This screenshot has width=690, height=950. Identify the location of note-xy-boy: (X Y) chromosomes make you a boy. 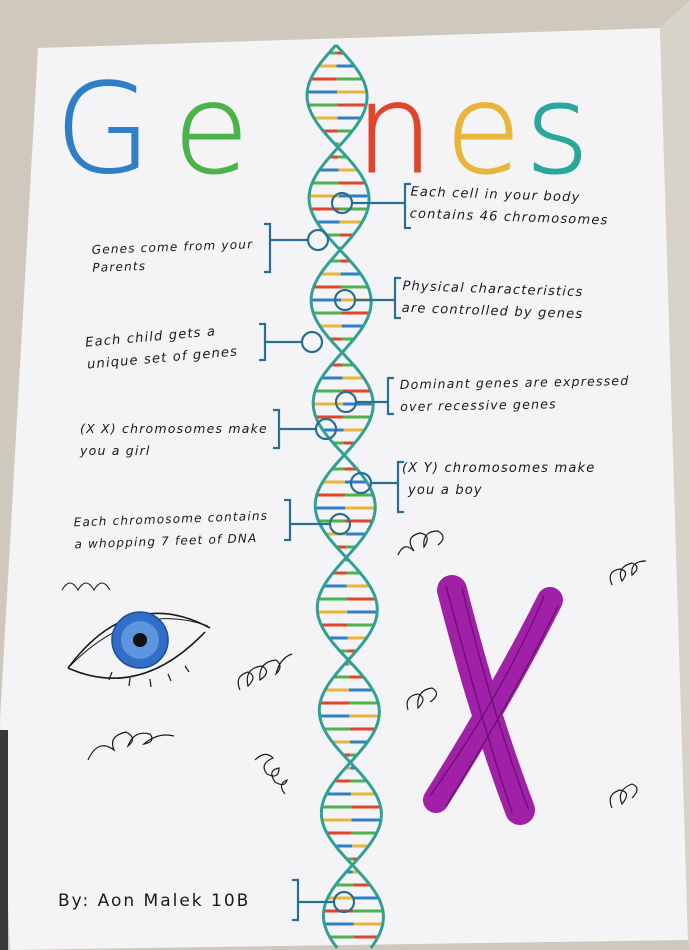
(499, 479).